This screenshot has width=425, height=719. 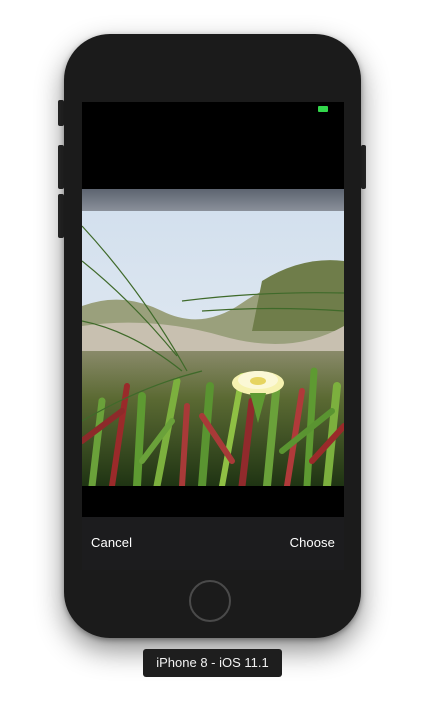 What do you see at coordinates (323, 109) in the screenshot?
I see `battery-icon` at bounding box center [323, 109].